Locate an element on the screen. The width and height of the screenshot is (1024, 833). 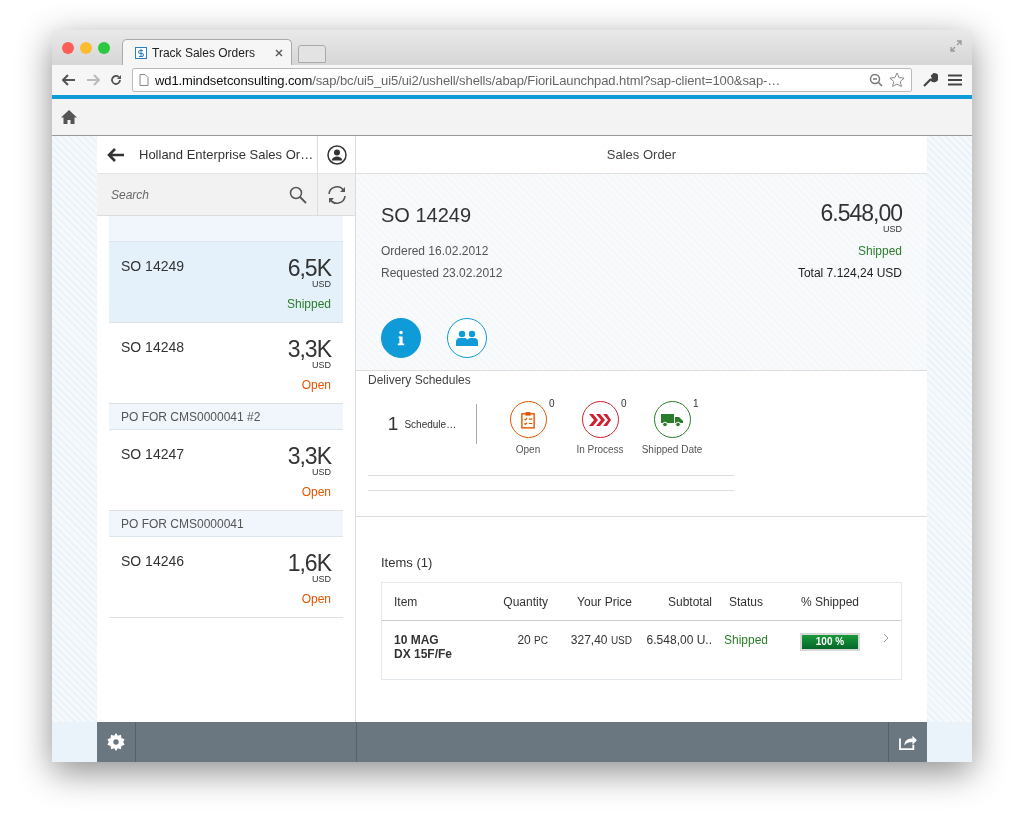
share-icon is located at coordinates (908, 742).